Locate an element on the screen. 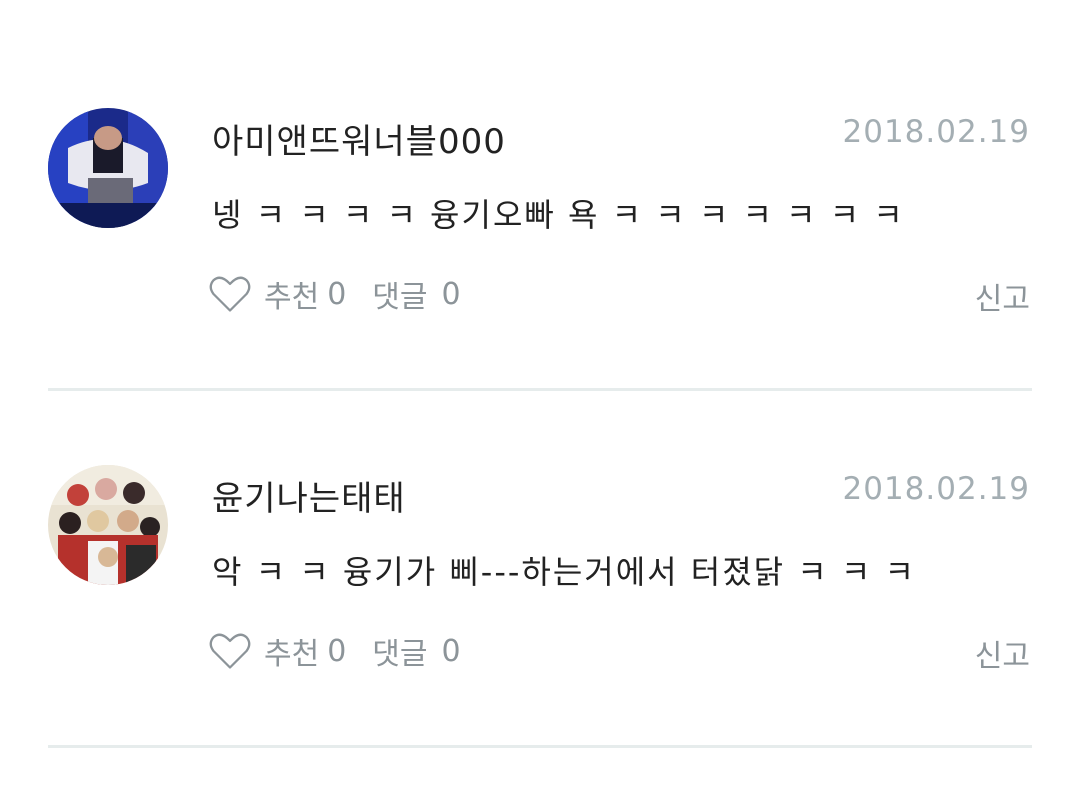  username: 아미앤뜨워너블000 is located at coordinates (359, 138).